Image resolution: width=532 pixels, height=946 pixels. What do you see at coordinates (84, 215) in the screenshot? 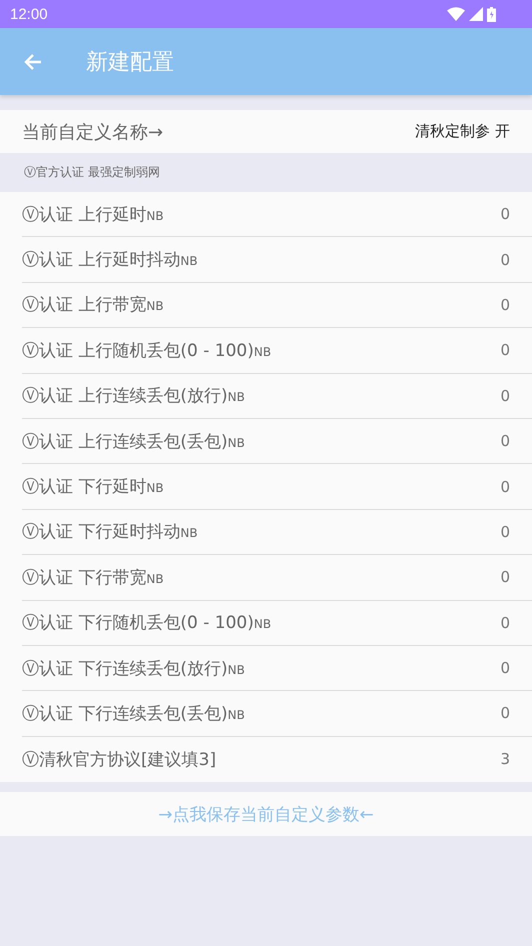
I see `setting-label: Ⓥ认证 上行延时` at bounding box center [84, 215].